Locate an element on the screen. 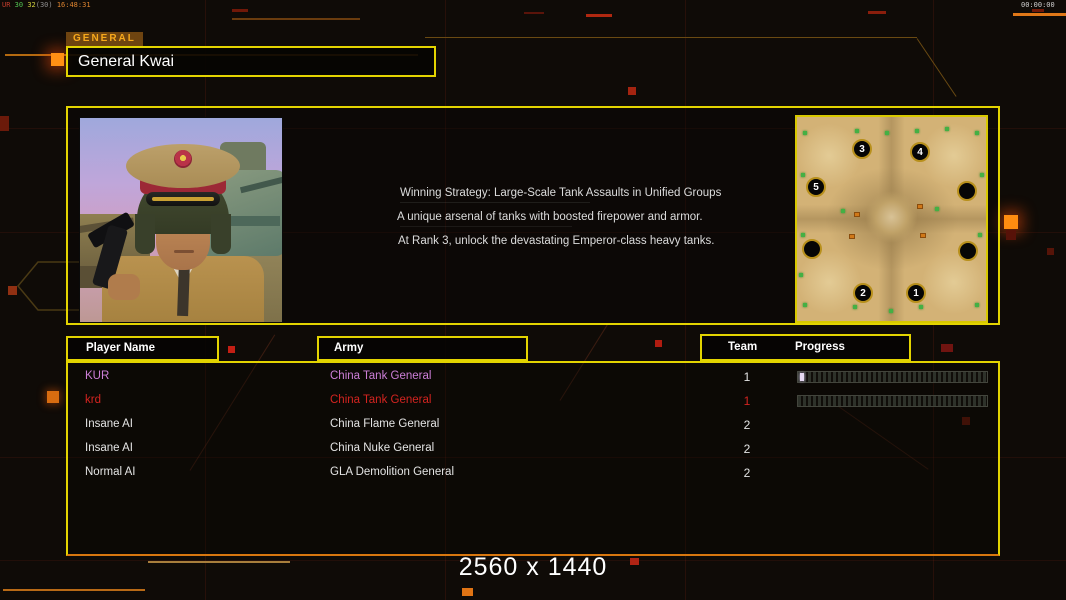 The height and width of the screenshot is (600, 1066). progress-fill is located at coordinates (802, 377).